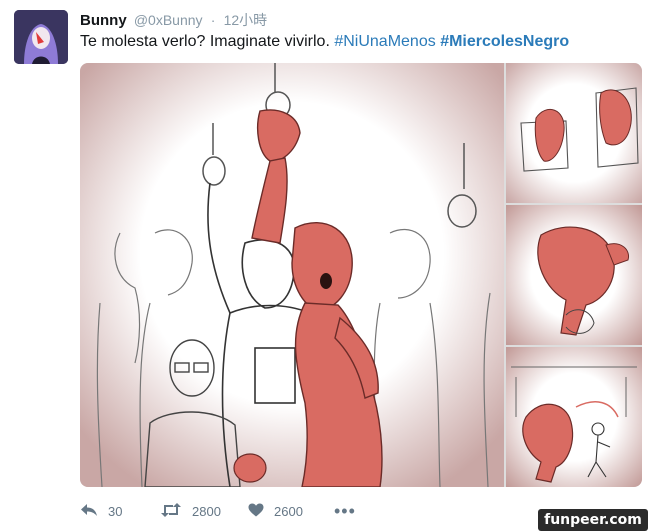  Describe the element at coordinates (41, 37) in the screenshot. I see `avatar` at that location.